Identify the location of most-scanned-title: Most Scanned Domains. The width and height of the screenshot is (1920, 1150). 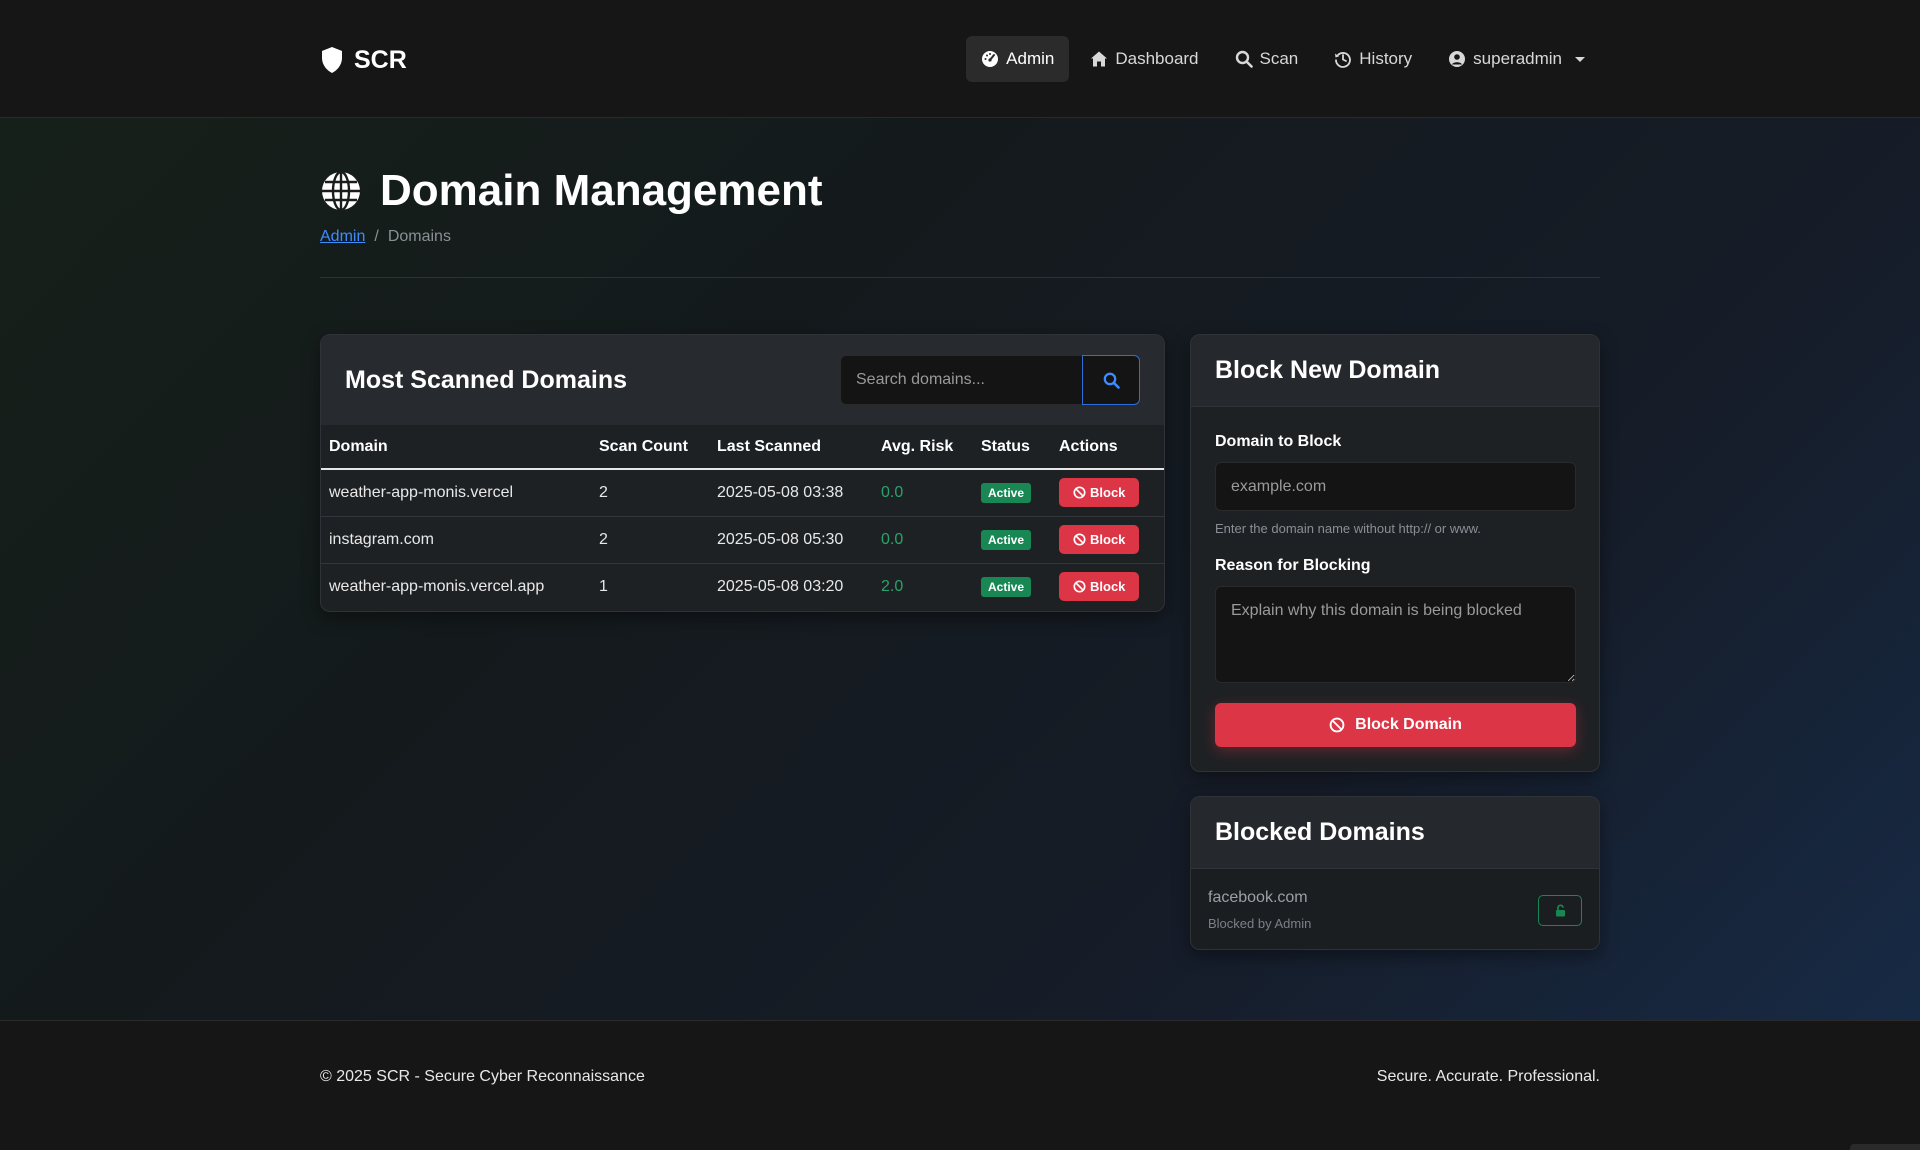
(486, 379).